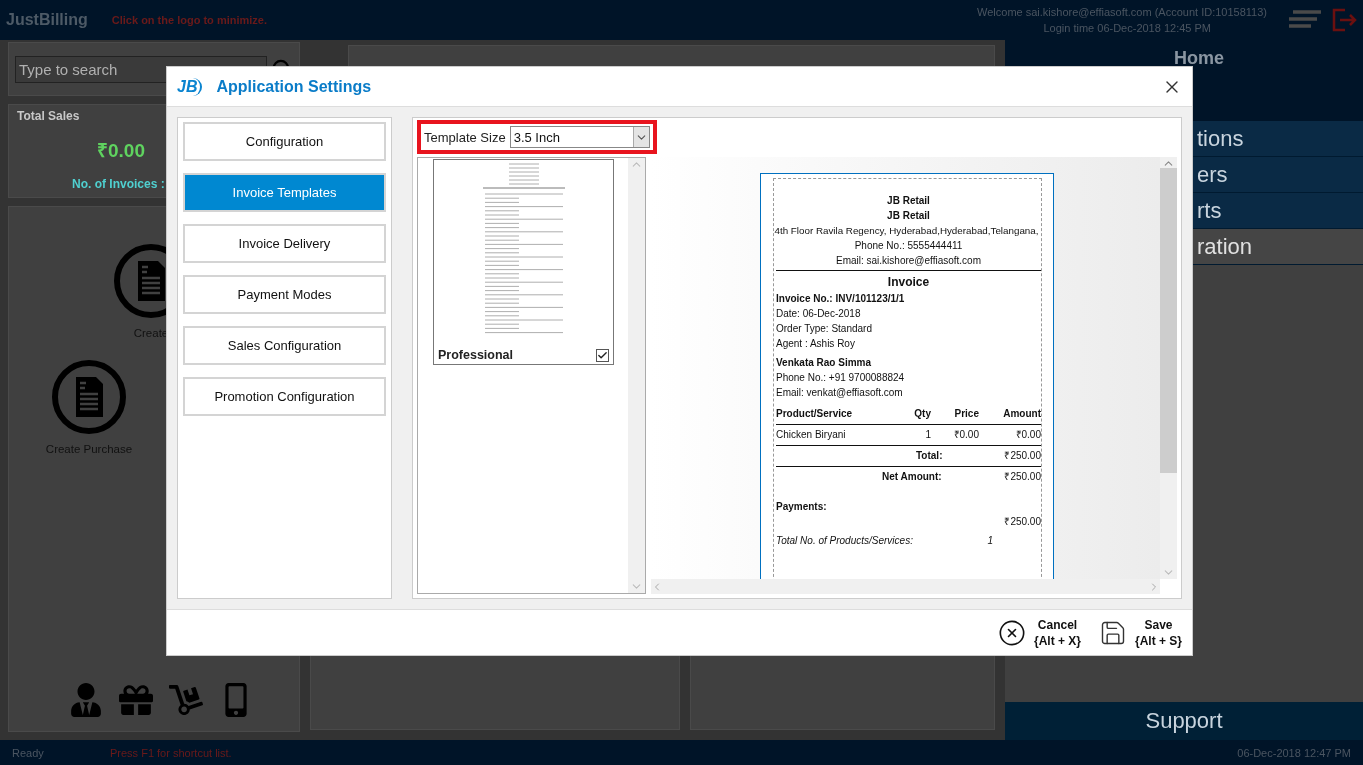 The height and width of the screenshot is (765, 1363). What do you see at coordinates (816, 344) in the screenshot?
I see `invoice-detail: Agent : Ashis Roy` at bounding box center [816, 344].